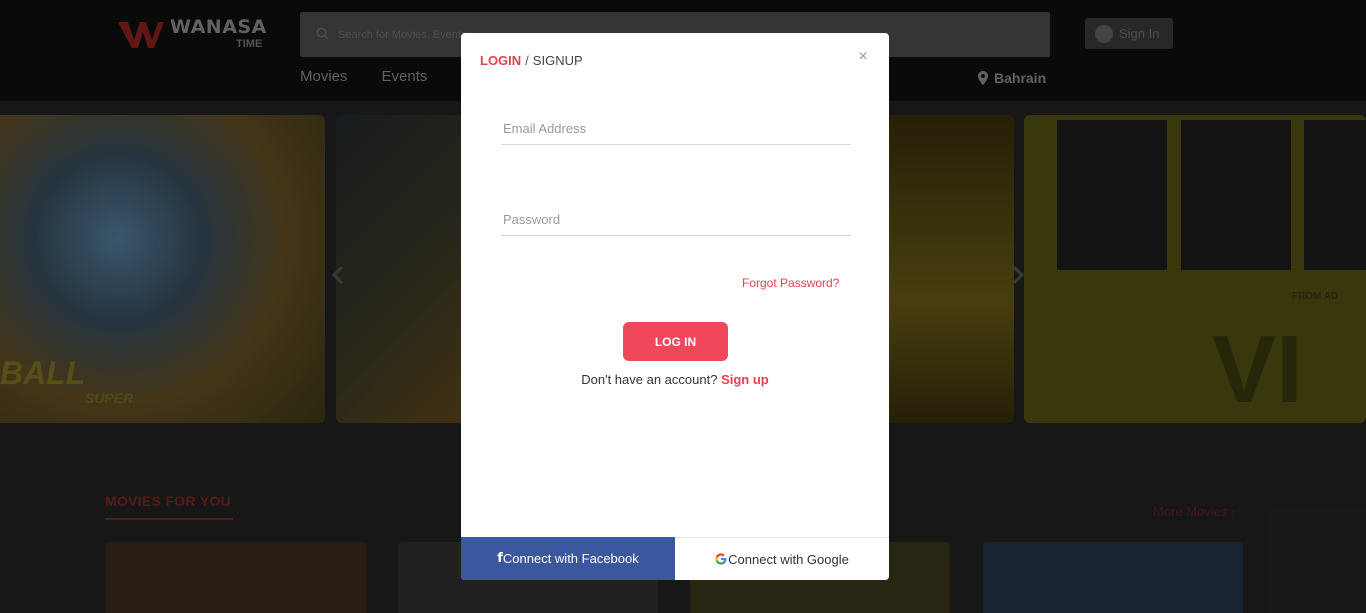 The width and height of the screenshot is (1366, 613). I want to click on tab-login: LOGIN, so click(500, 60).